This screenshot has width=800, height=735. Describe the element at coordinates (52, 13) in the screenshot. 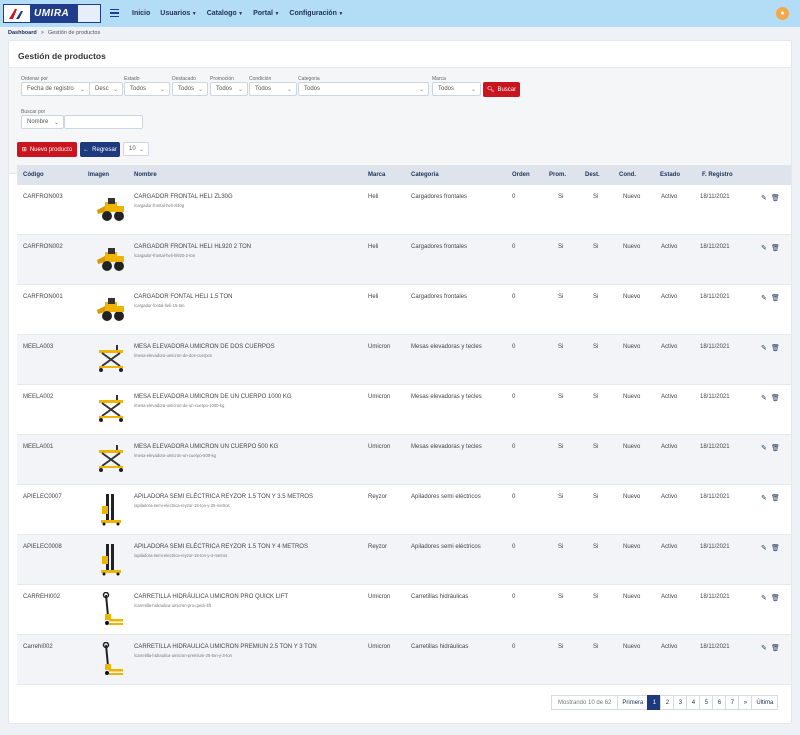

I see `brand-logo: UMIRA` at that location.